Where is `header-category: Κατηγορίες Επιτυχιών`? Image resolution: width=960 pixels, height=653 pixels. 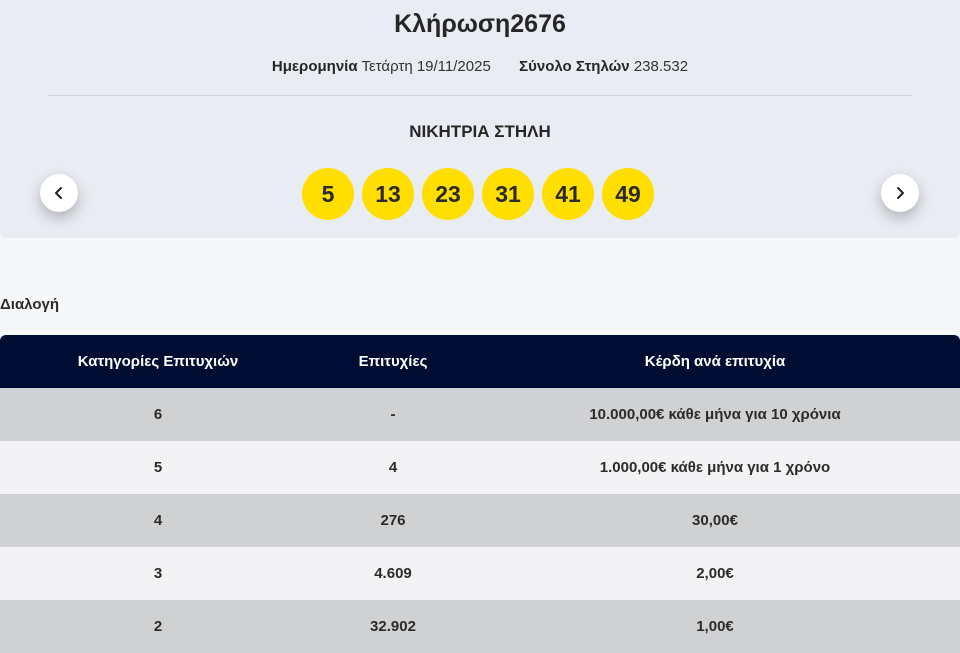
header-category: Κατηγορίες Επιτυχιών is located at coordinates (158, 361).